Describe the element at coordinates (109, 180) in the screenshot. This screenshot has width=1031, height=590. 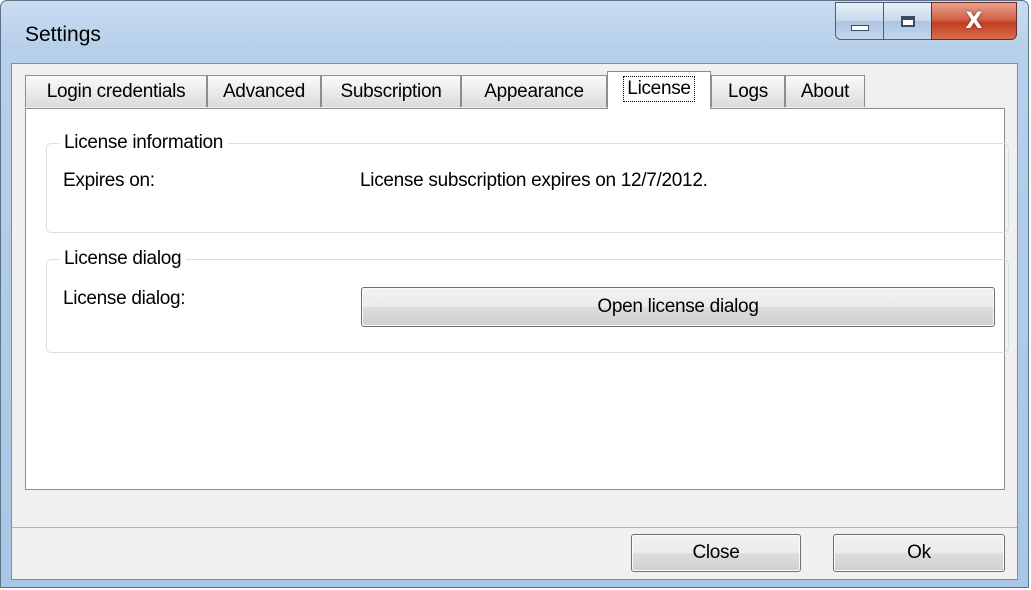
I see `expires-on-label: Expires on:` at that location.